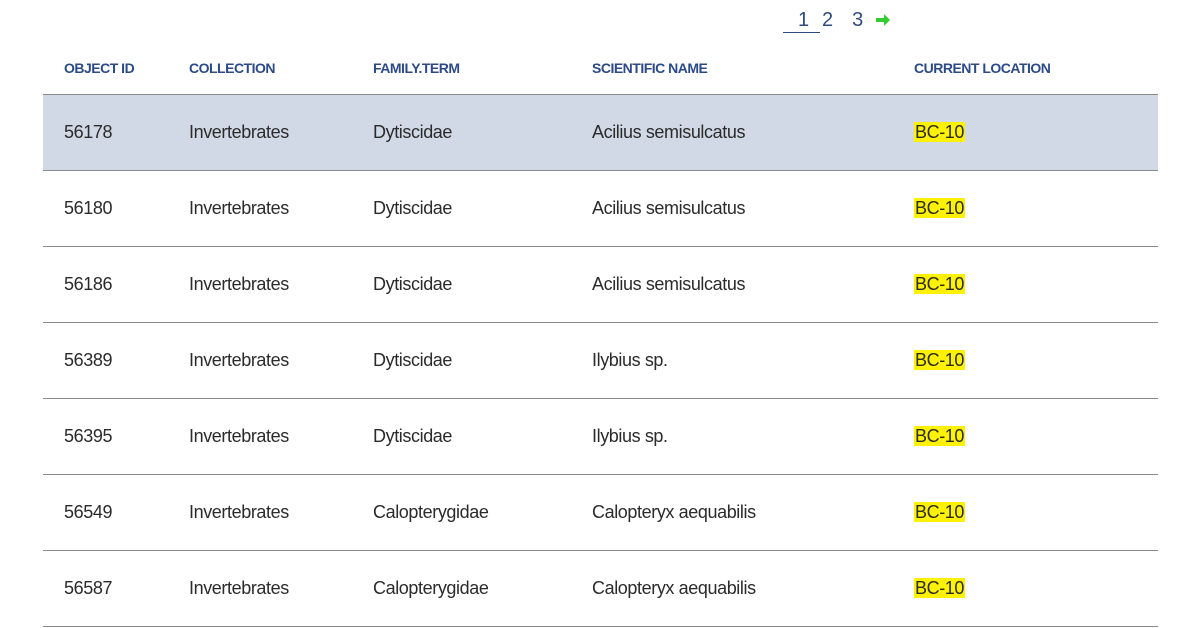 Image resolution: width=1200 pixels, height=628 pixels. What do you see at coordinates (482, 68) in the screenshot?
I see `header-family-term: FAMILY.TERM` at bounding box center [482, 68].